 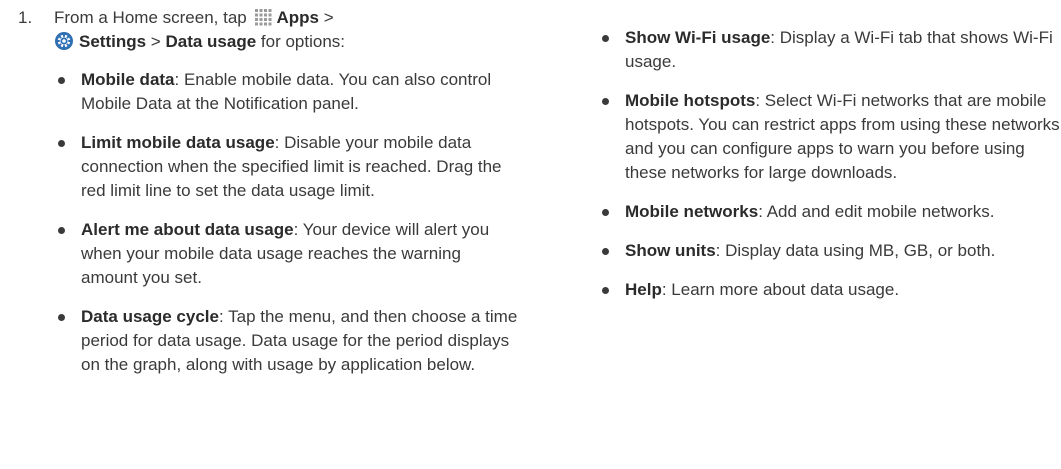 I want to click on list-item: Help: Learn more about data usage., so click(x=830, y=290).